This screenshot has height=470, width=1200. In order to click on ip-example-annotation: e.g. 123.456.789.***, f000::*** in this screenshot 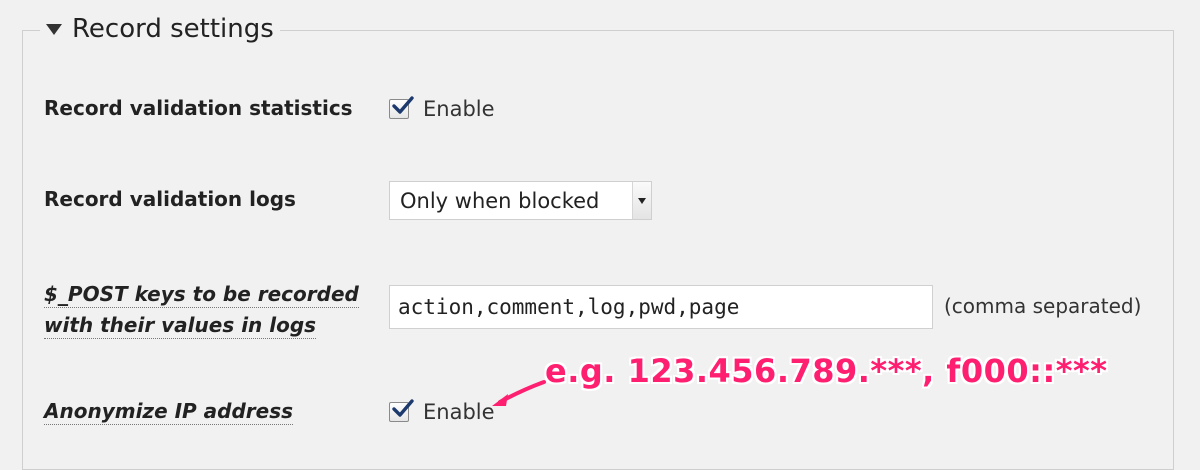, I will do `click(826, 371)`.